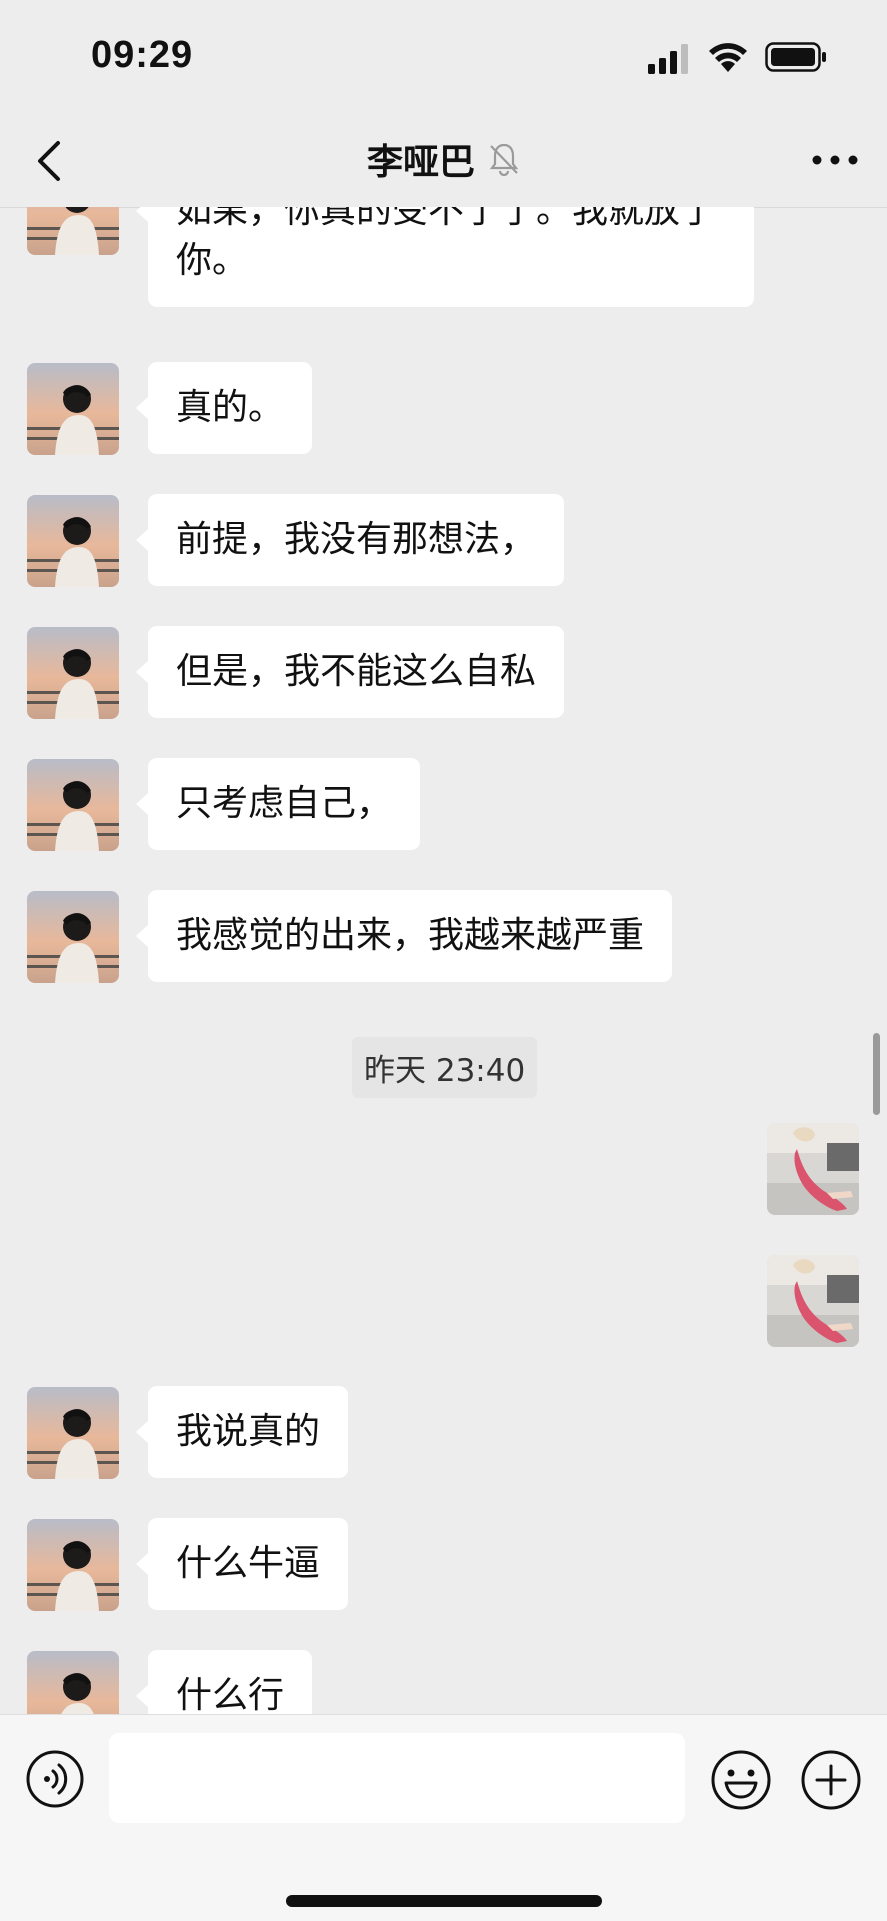 The height and width of the screenshot is (1921, 887). What do you see at coordinates (444, 1901) in the screenshot?
I see `home-indicator` at bounding box center [444, 1901].